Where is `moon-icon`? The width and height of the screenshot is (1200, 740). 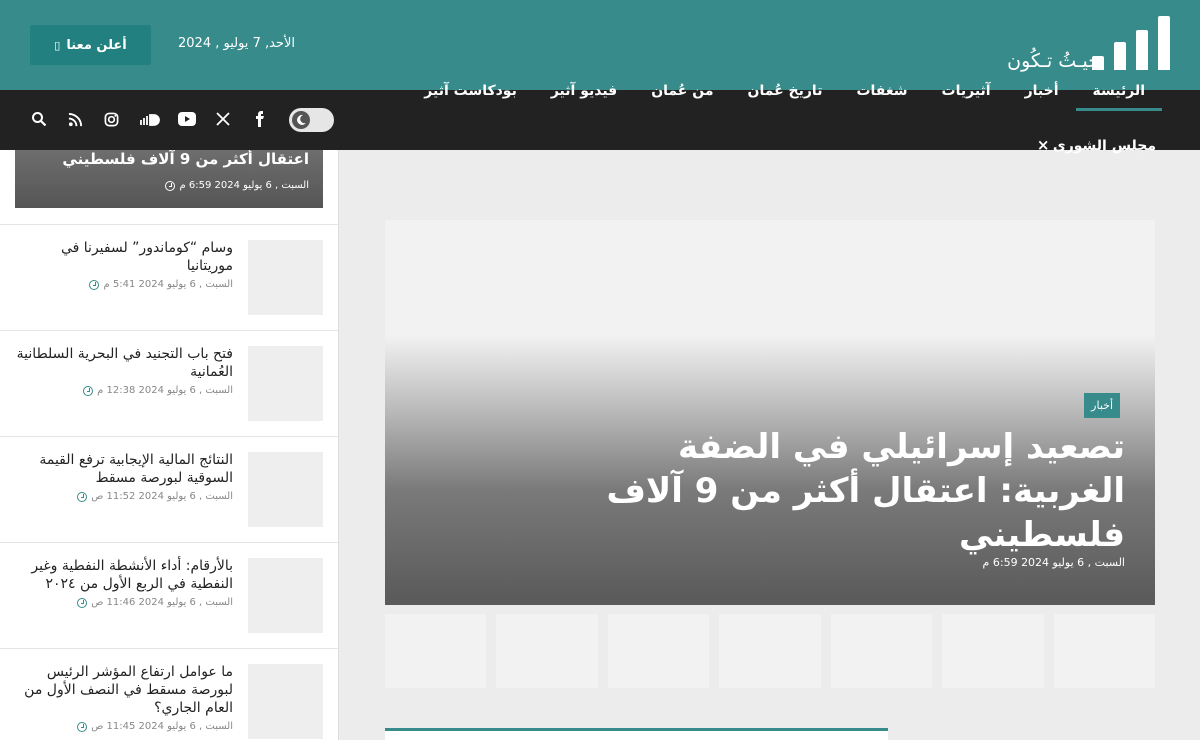 moon-icon is located at coordinates (301, 120).